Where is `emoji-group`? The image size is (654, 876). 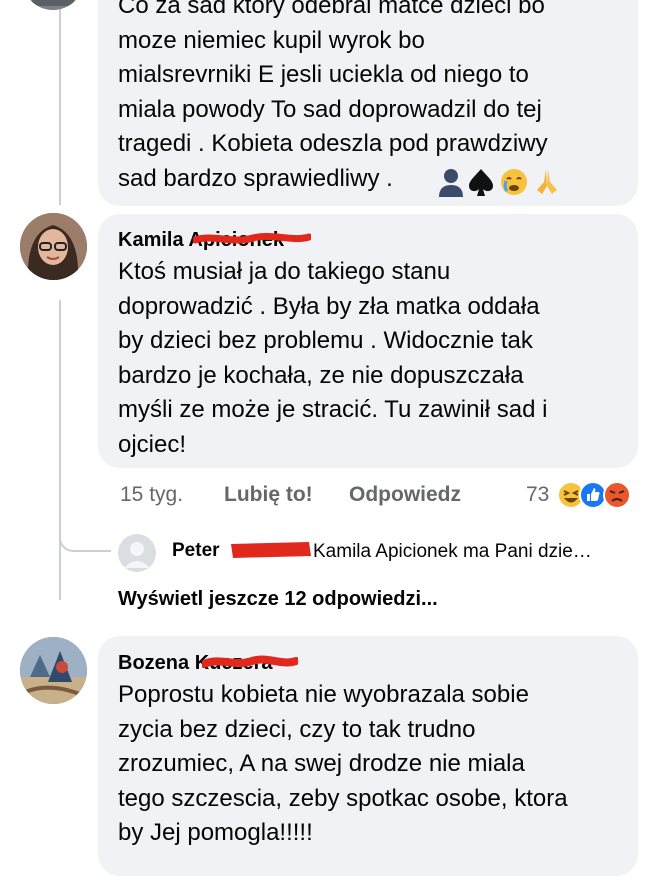
emoji-group is located at coordinates (503, 181).